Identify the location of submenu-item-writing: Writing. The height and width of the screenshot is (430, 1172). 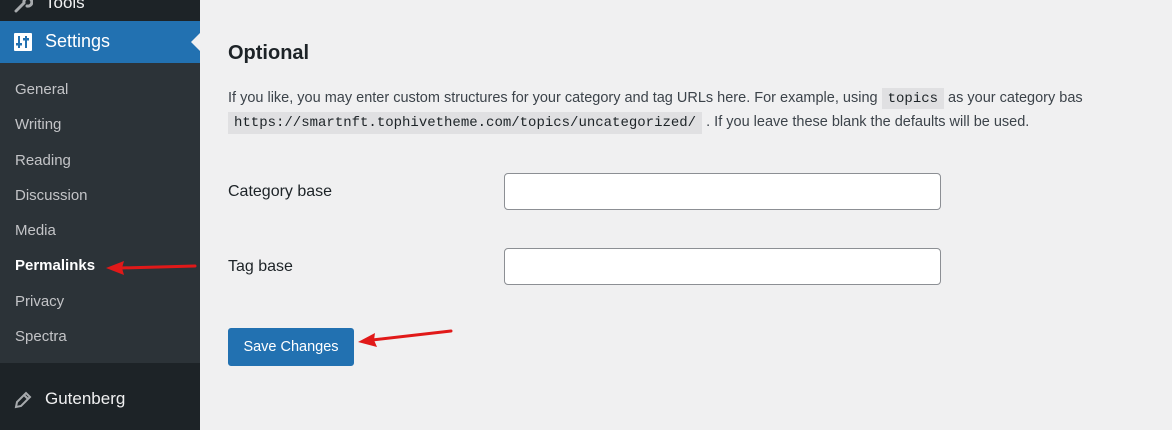
(38, 125).